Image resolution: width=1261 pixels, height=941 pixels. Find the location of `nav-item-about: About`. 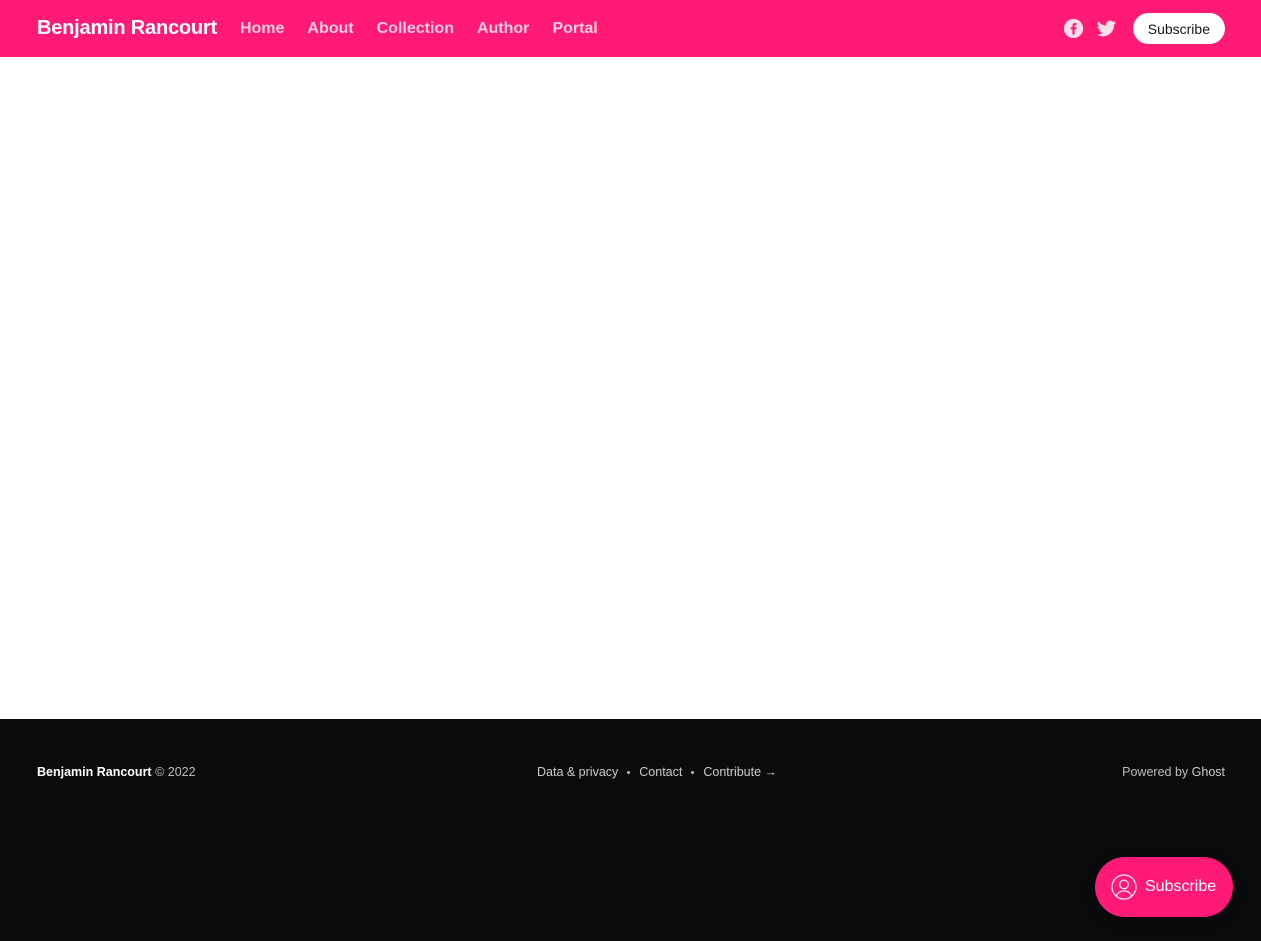

nav-item-about: About is located at coordinates (330, 29).